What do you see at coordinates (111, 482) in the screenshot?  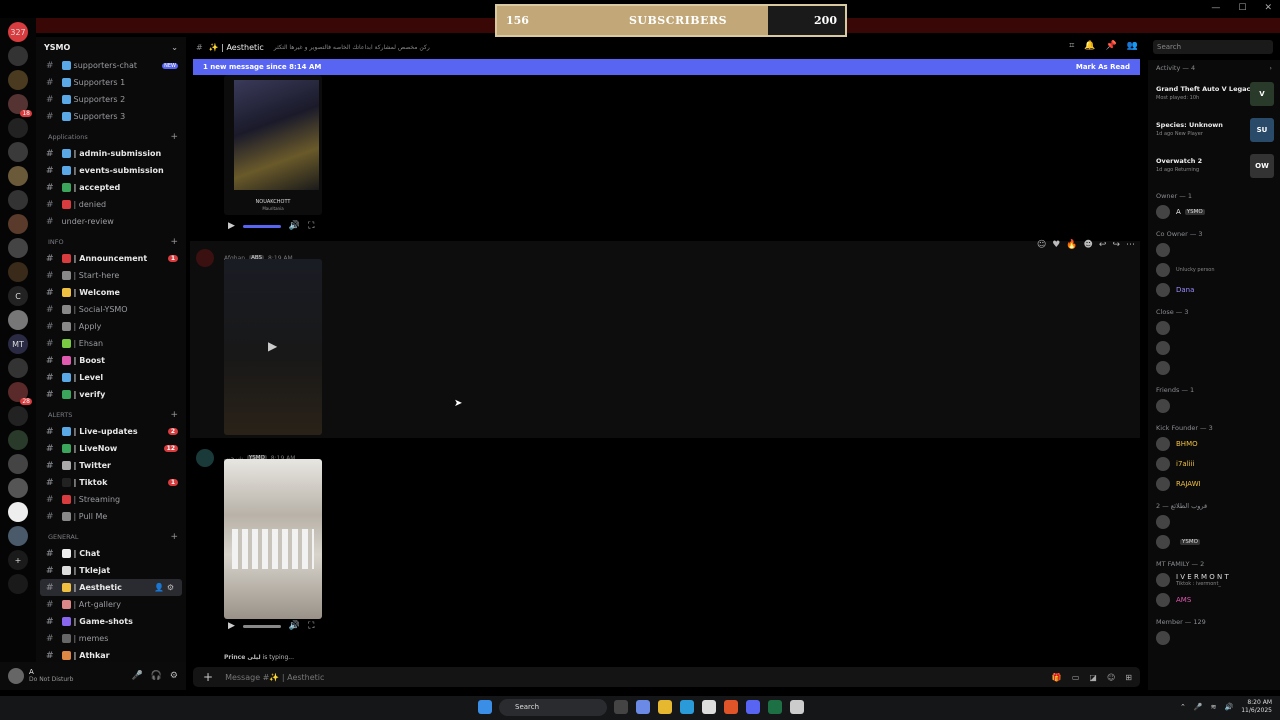 I see `channel-item: # | Tiktok 1` at bounding box center [111, 482].